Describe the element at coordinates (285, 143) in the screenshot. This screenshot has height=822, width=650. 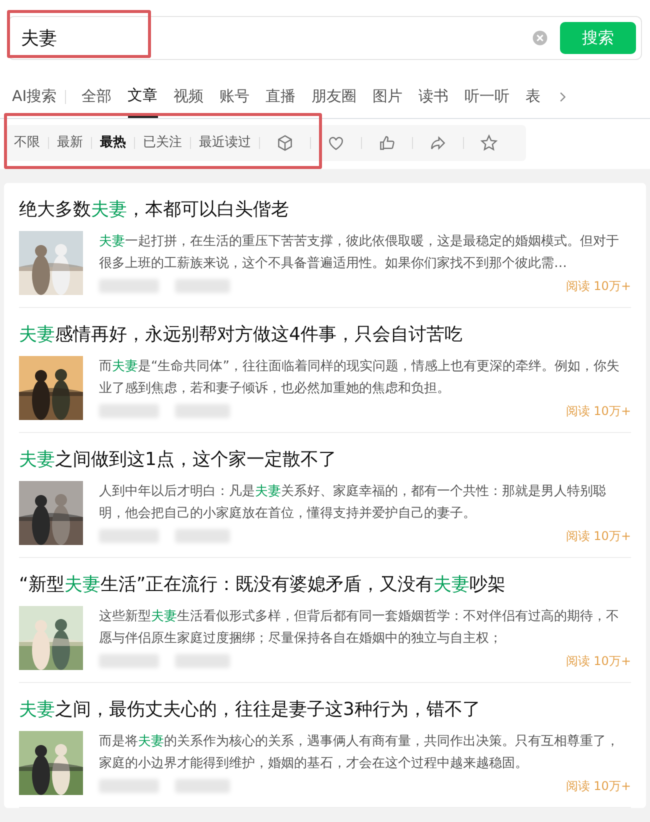
I see `cube-icon` at that location.